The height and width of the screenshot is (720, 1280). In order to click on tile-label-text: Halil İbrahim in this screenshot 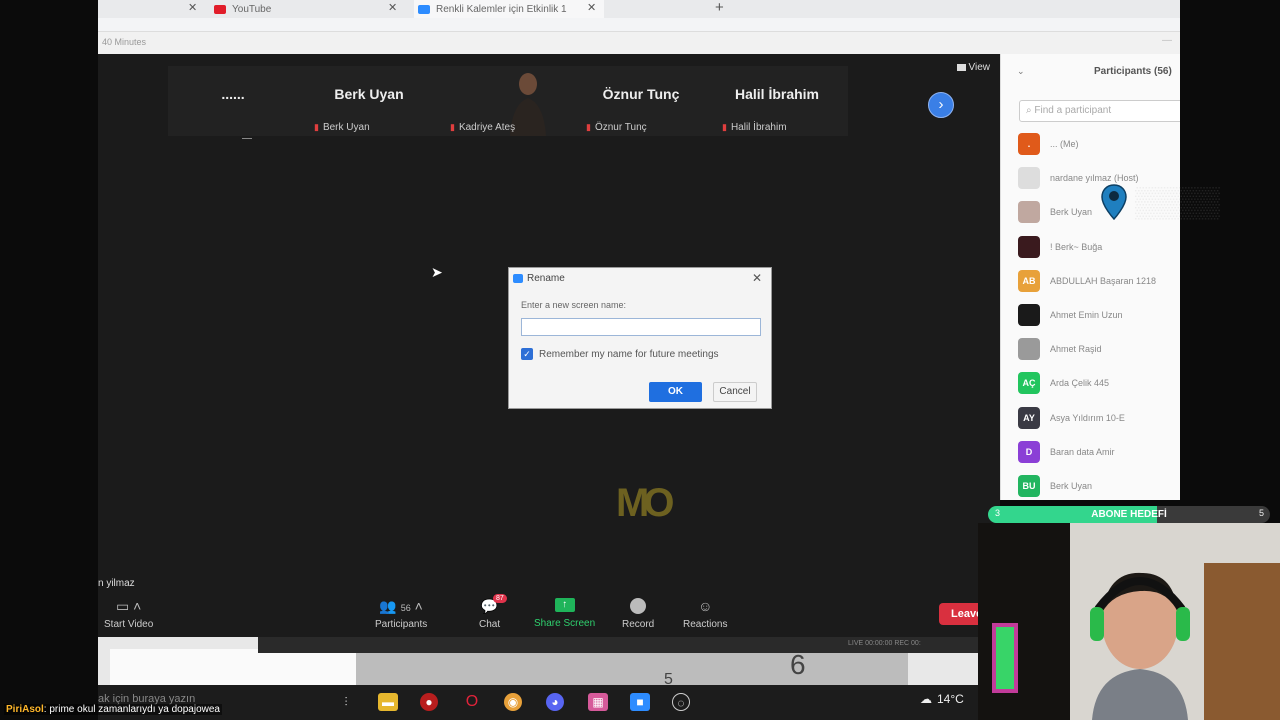, I will do `click(758, 127)`.